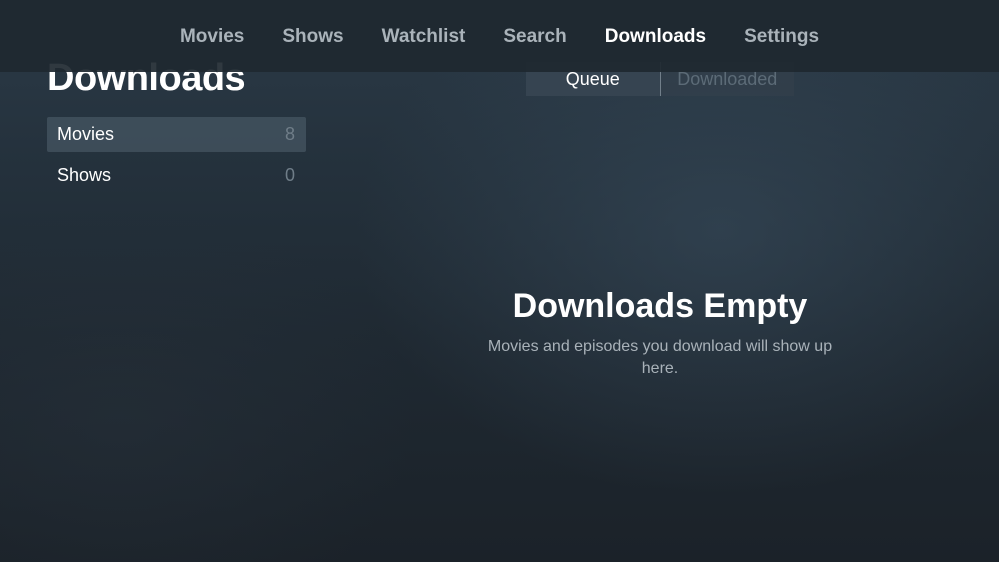 This screenshot has height=562, width=999. I want to click on sidebar-item-count: 0, so click(289, 175).